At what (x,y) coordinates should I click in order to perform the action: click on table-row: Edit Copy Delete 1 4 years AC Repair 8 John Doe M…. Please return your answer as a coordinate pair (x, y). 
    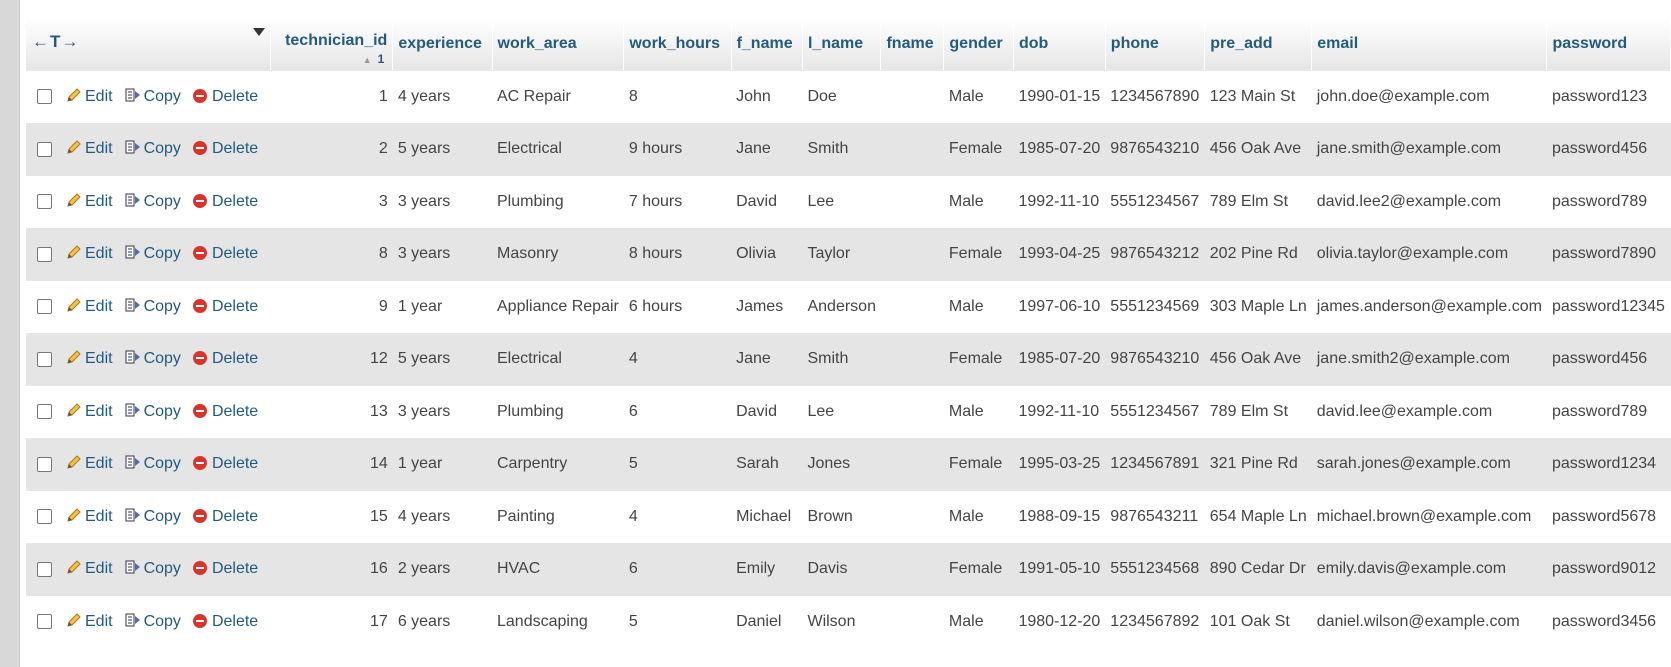
    Looking at the image, I should click on (848, 97).